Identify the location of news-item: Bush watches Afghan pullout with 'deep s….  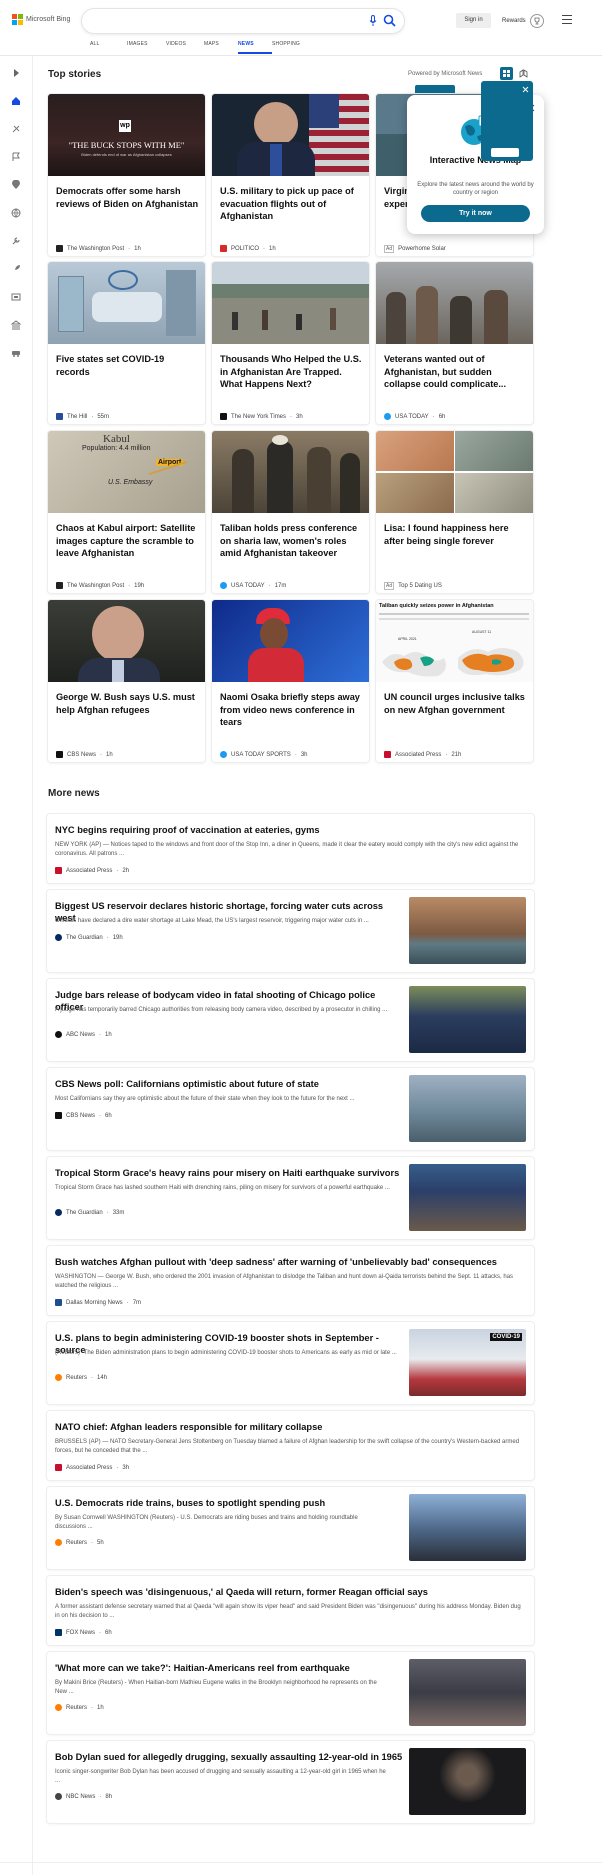
(290, 1280).